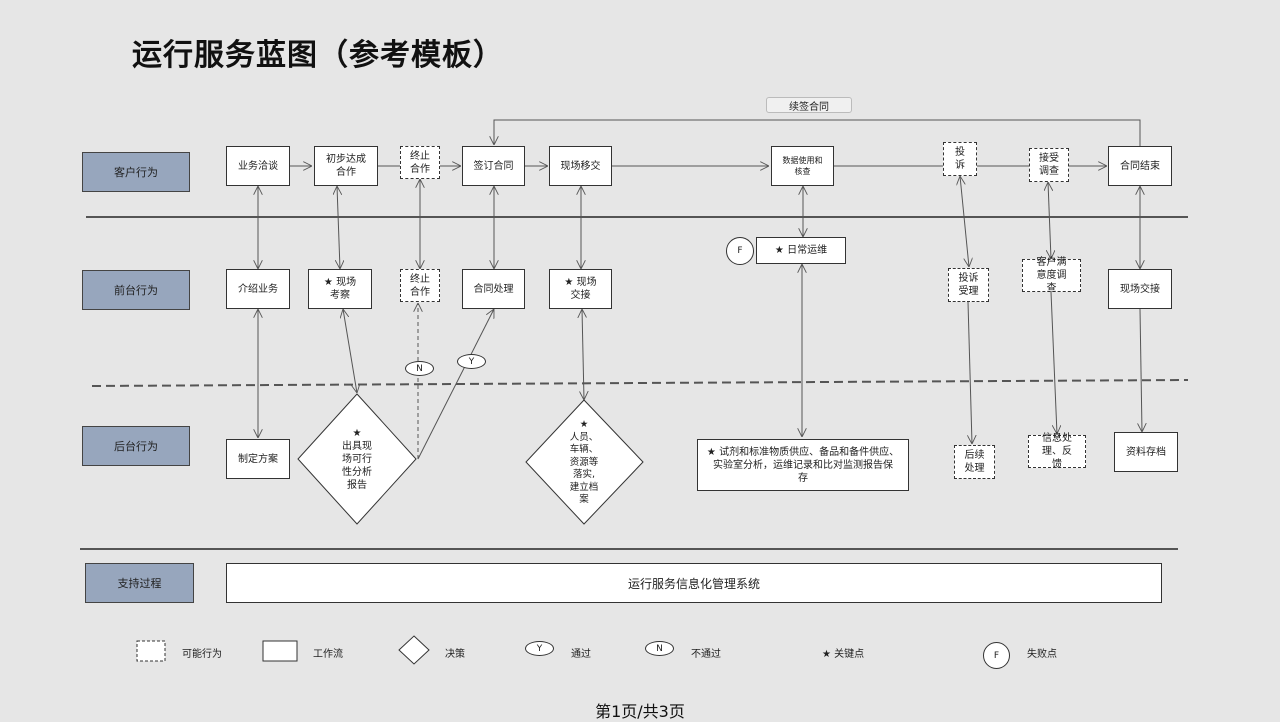  I want to click on legend-nopass-icon: N, so click(659, 648).